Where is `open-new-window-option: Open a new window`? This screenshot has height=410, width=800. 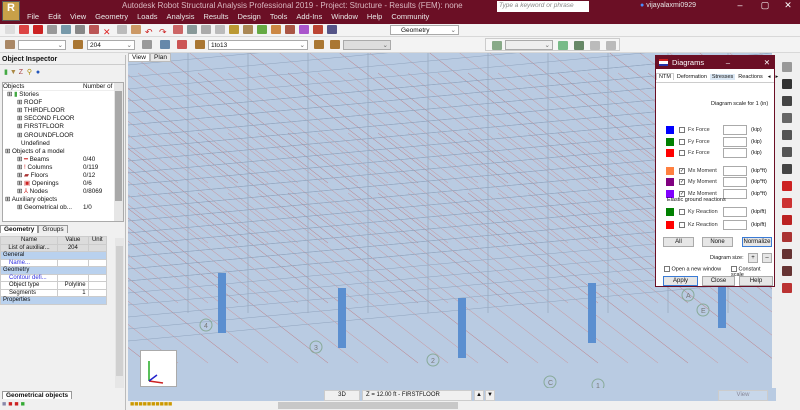 open-new-window-option: Open a new window is located at coordinates (692, 269).